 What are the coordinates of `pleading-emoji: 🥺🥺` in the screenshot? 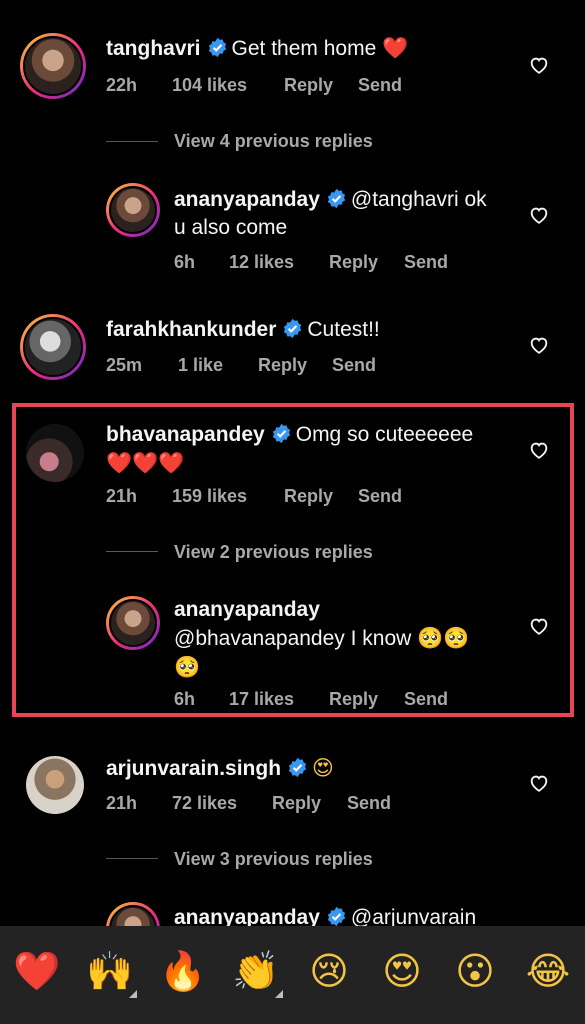 It's located at (443, 638).